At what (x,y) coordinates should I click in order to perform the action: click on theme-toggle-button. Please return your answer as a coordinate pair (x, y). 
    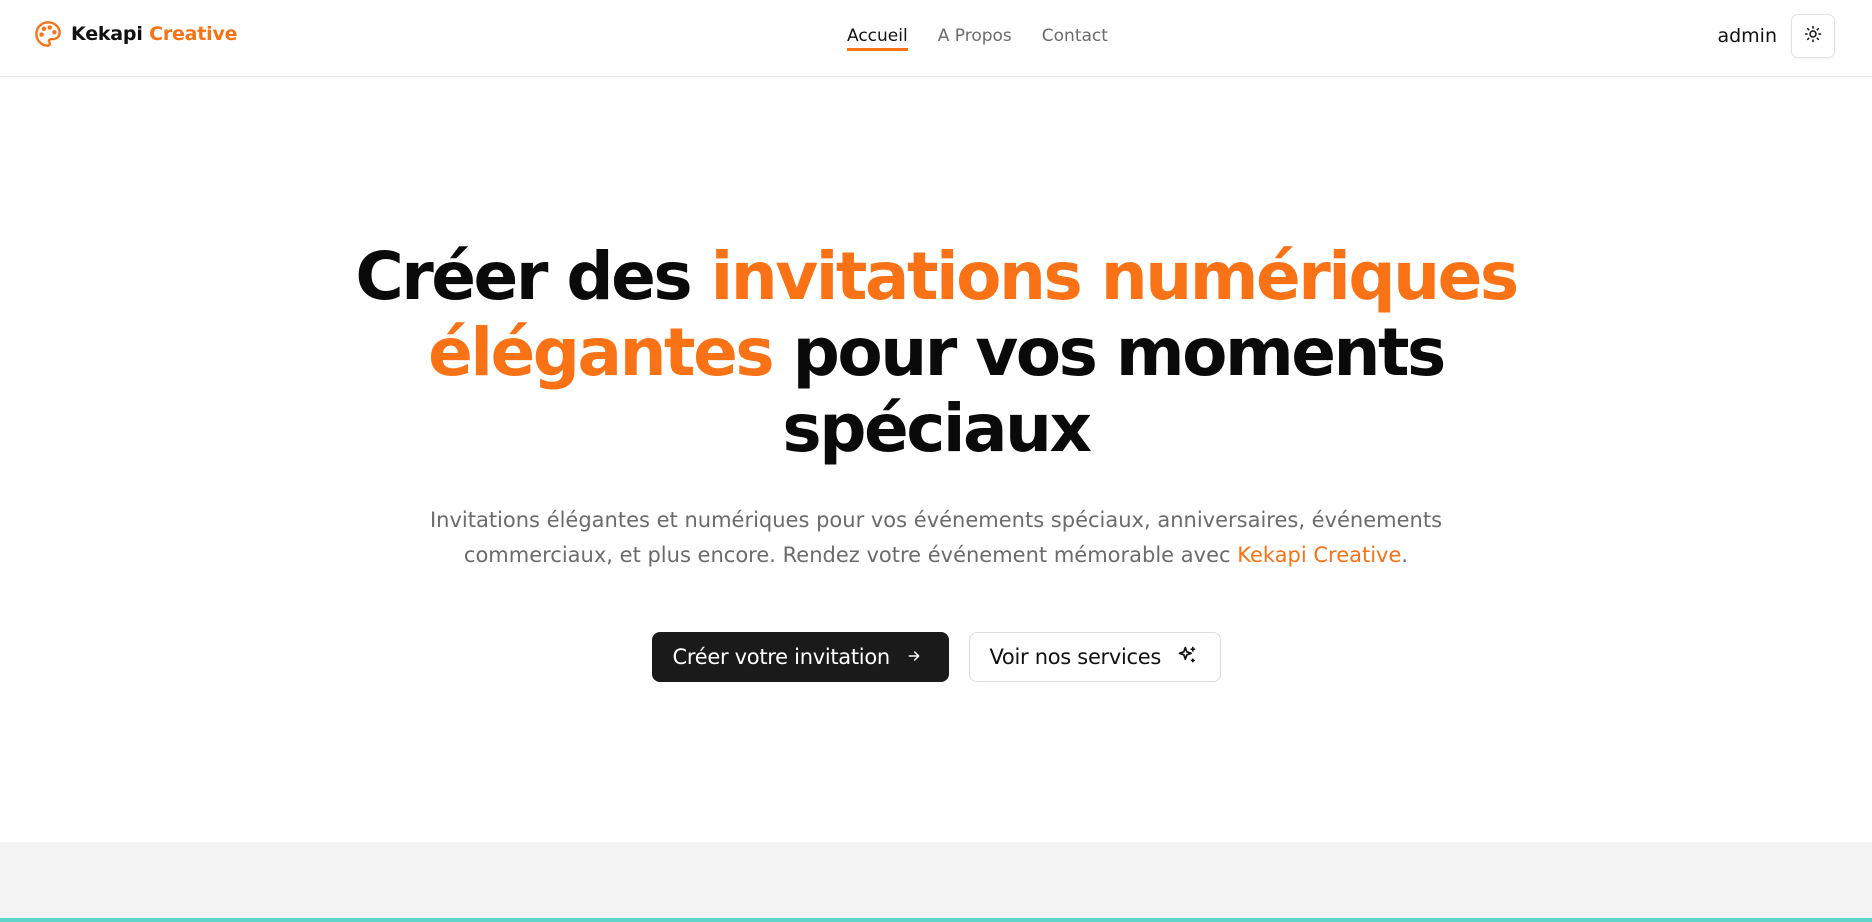
    Looking at the image, I should click on (1813, 36).